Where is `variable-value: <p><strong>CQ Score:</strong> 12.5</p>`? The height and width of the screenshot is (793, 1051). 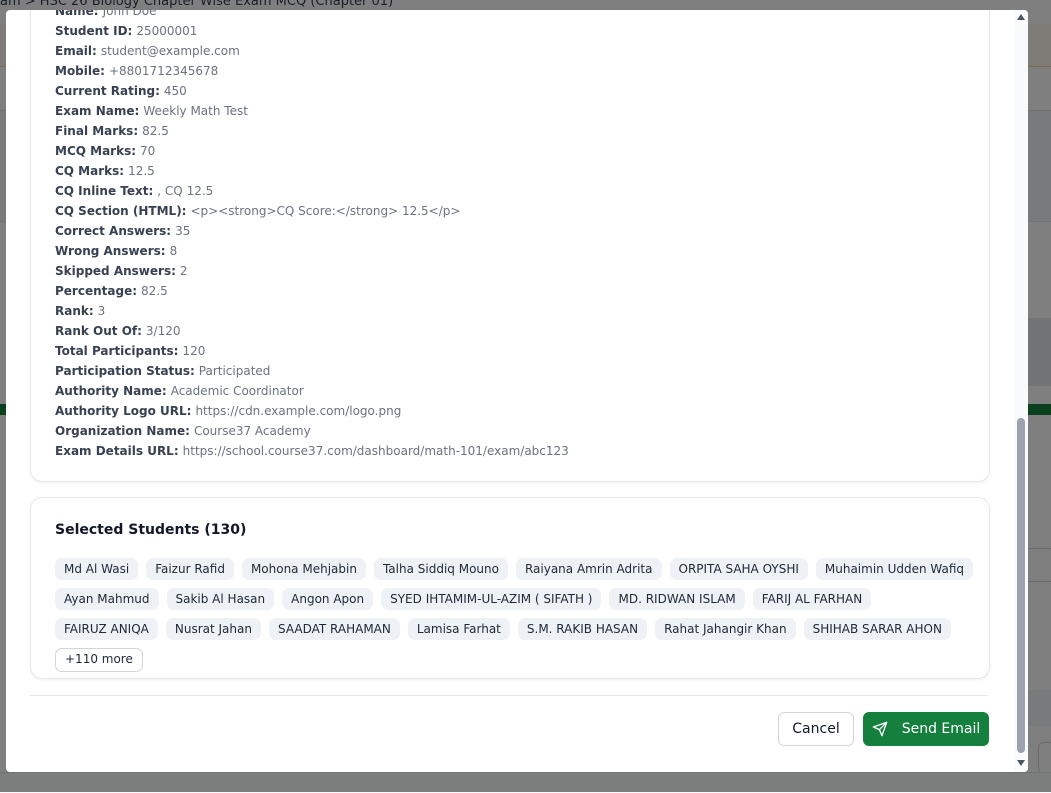 variable-value: <p><strong>CQ Score:</strong> 12.5</p> is located at coordinates (325, 211).